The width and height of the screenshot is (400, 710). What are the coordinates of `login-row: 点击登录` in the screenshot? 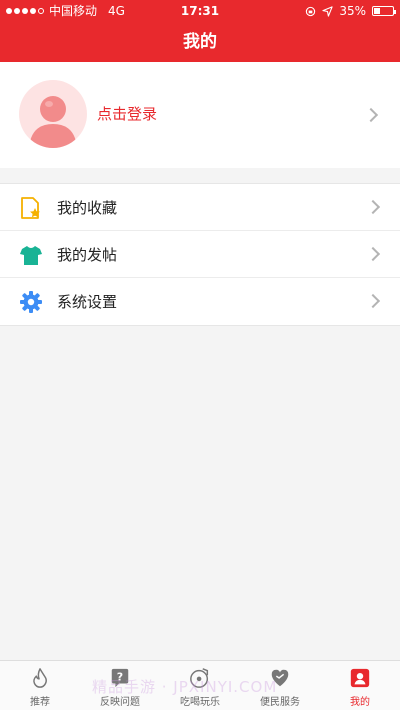 It's located at (200, 115).